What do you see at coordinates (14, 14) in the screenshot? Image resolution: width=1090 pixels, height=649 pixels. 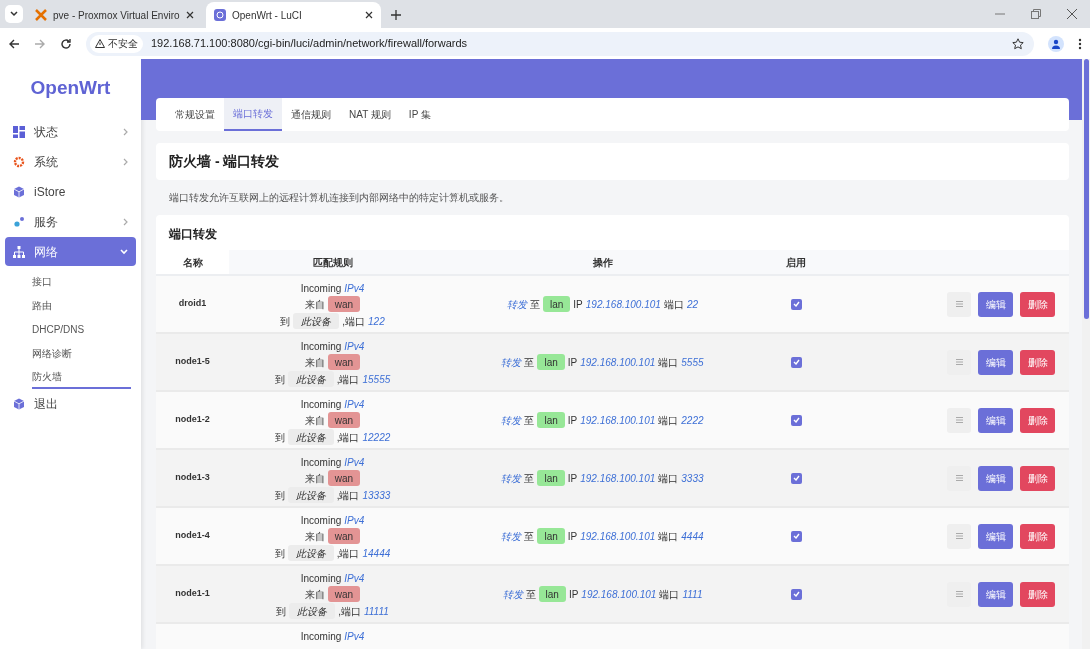 I see `tab-list-button` at bounding box center [14, 14].